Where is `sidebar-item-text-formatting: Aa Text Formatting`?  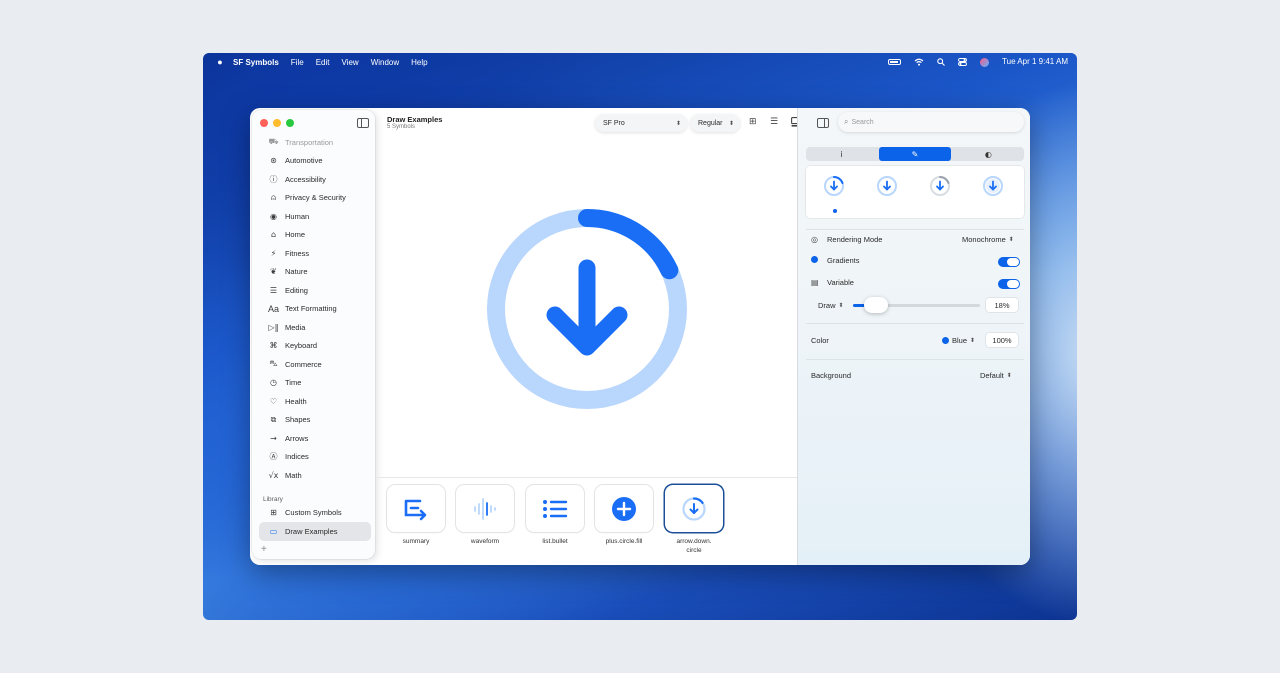 sidebar-item-text-formatting: Aa Text Formatting is located at coordinates (315, 309).